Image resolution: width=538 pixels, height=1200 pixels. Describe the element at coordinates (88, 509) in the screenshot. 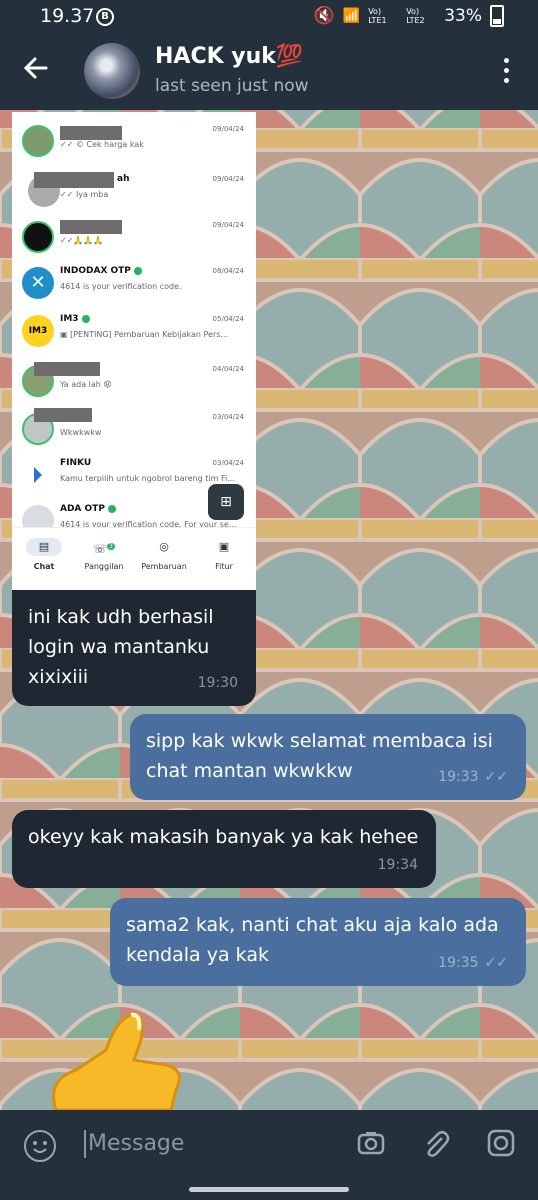

I see `chat-name: ADA OTP` at that location.